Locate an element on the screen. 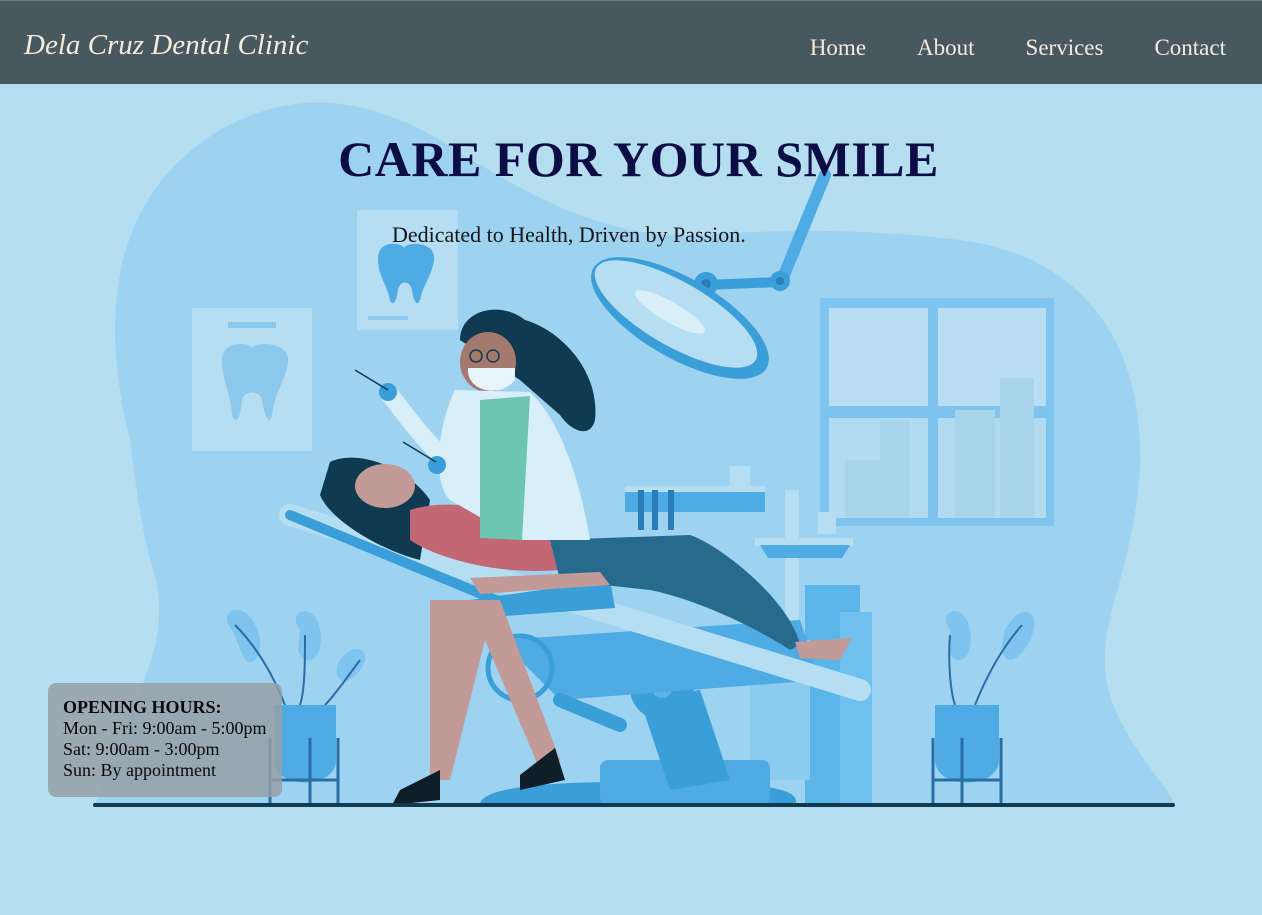  brand-logo: Dela Cruz Dental Clinic is located at coordinates (166, 45).